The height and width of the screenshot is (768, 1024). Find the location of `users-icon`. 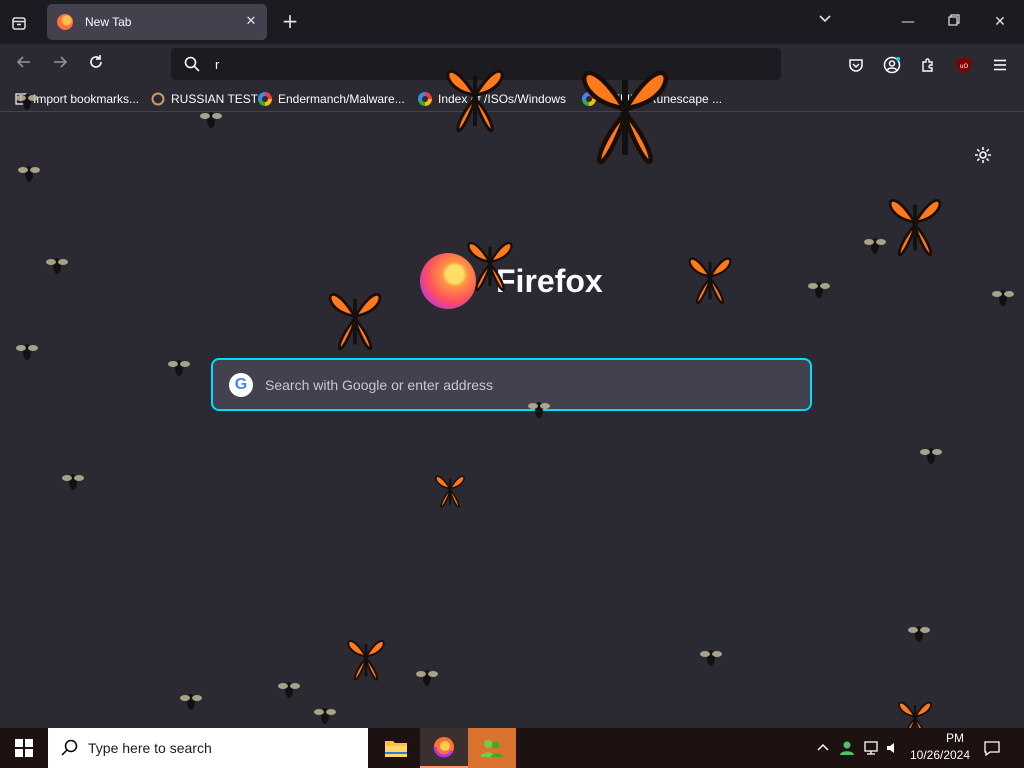

users-icon is located at coordinates (492, 748).